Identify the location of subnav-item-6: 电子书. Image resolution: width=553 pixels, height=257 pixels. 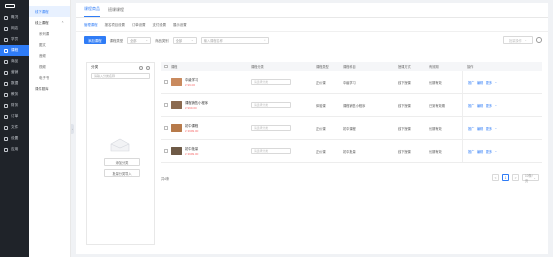
(49, 77).